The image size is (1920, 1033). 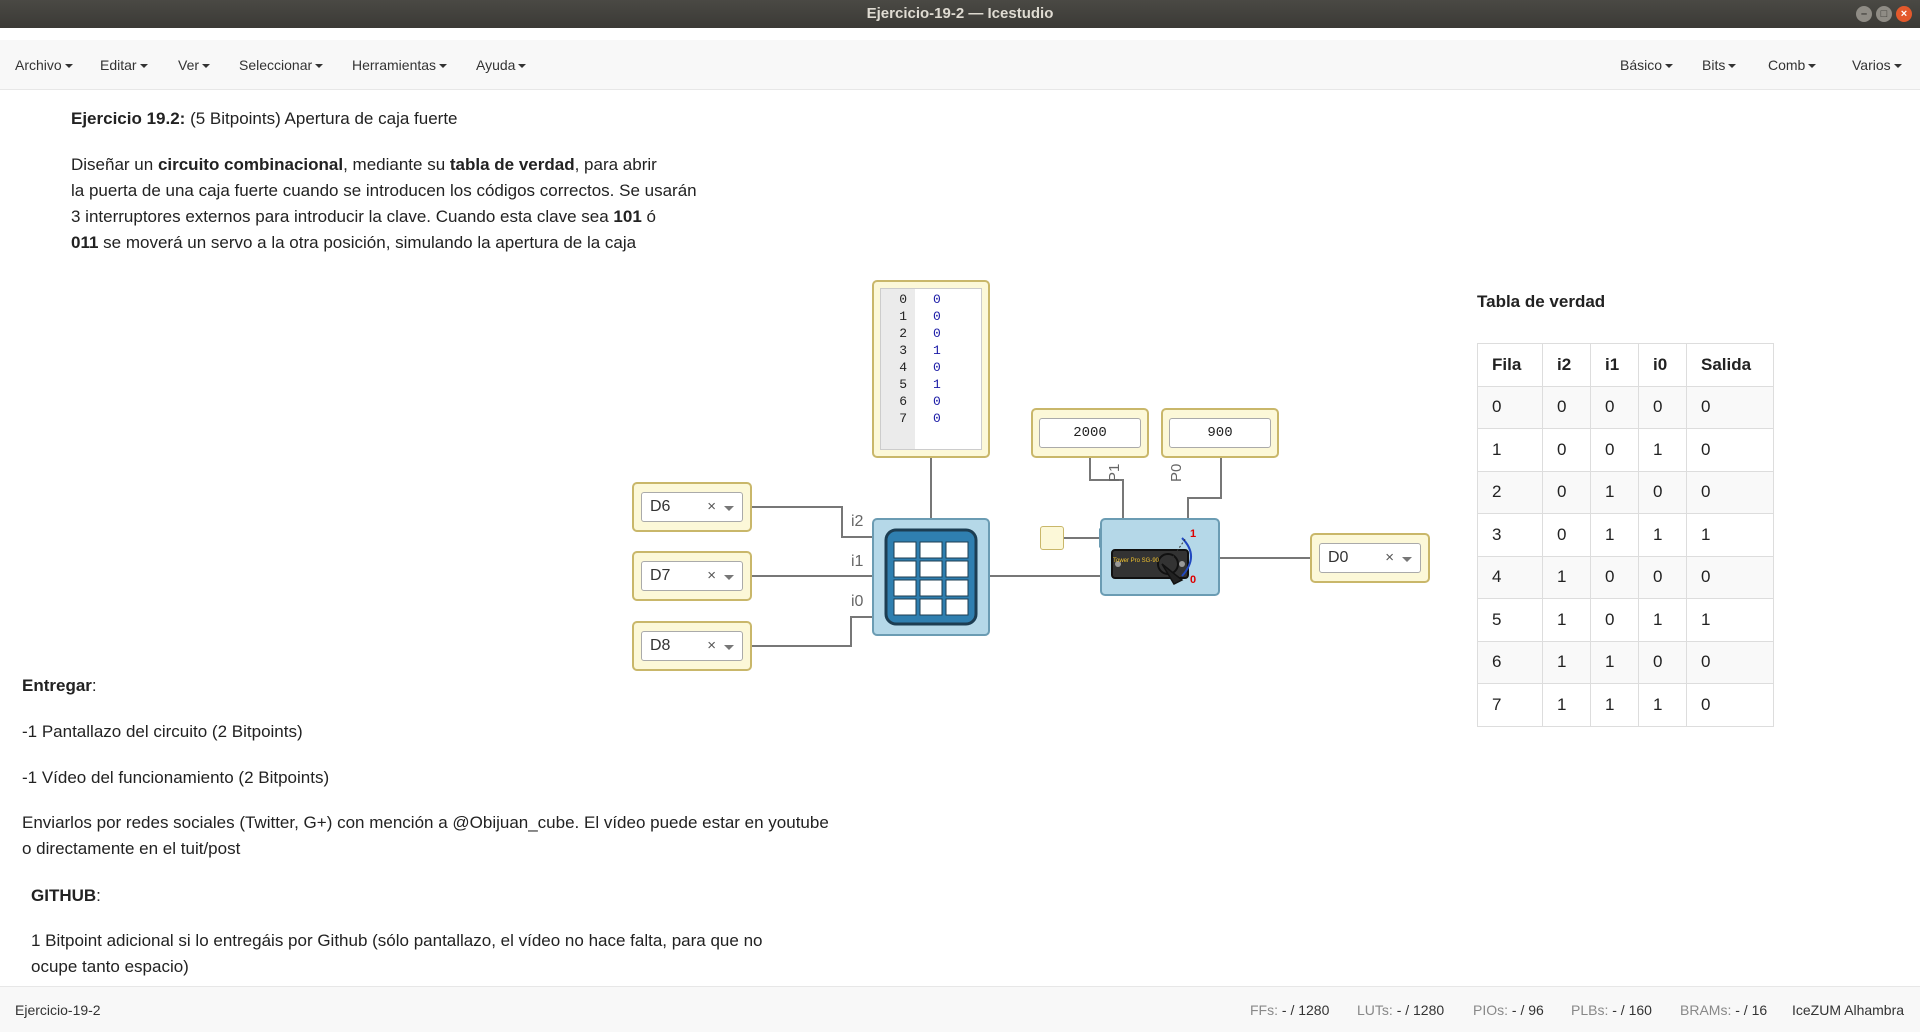 I want to click on menu-editar: Editar, so click(x=124, y=65).